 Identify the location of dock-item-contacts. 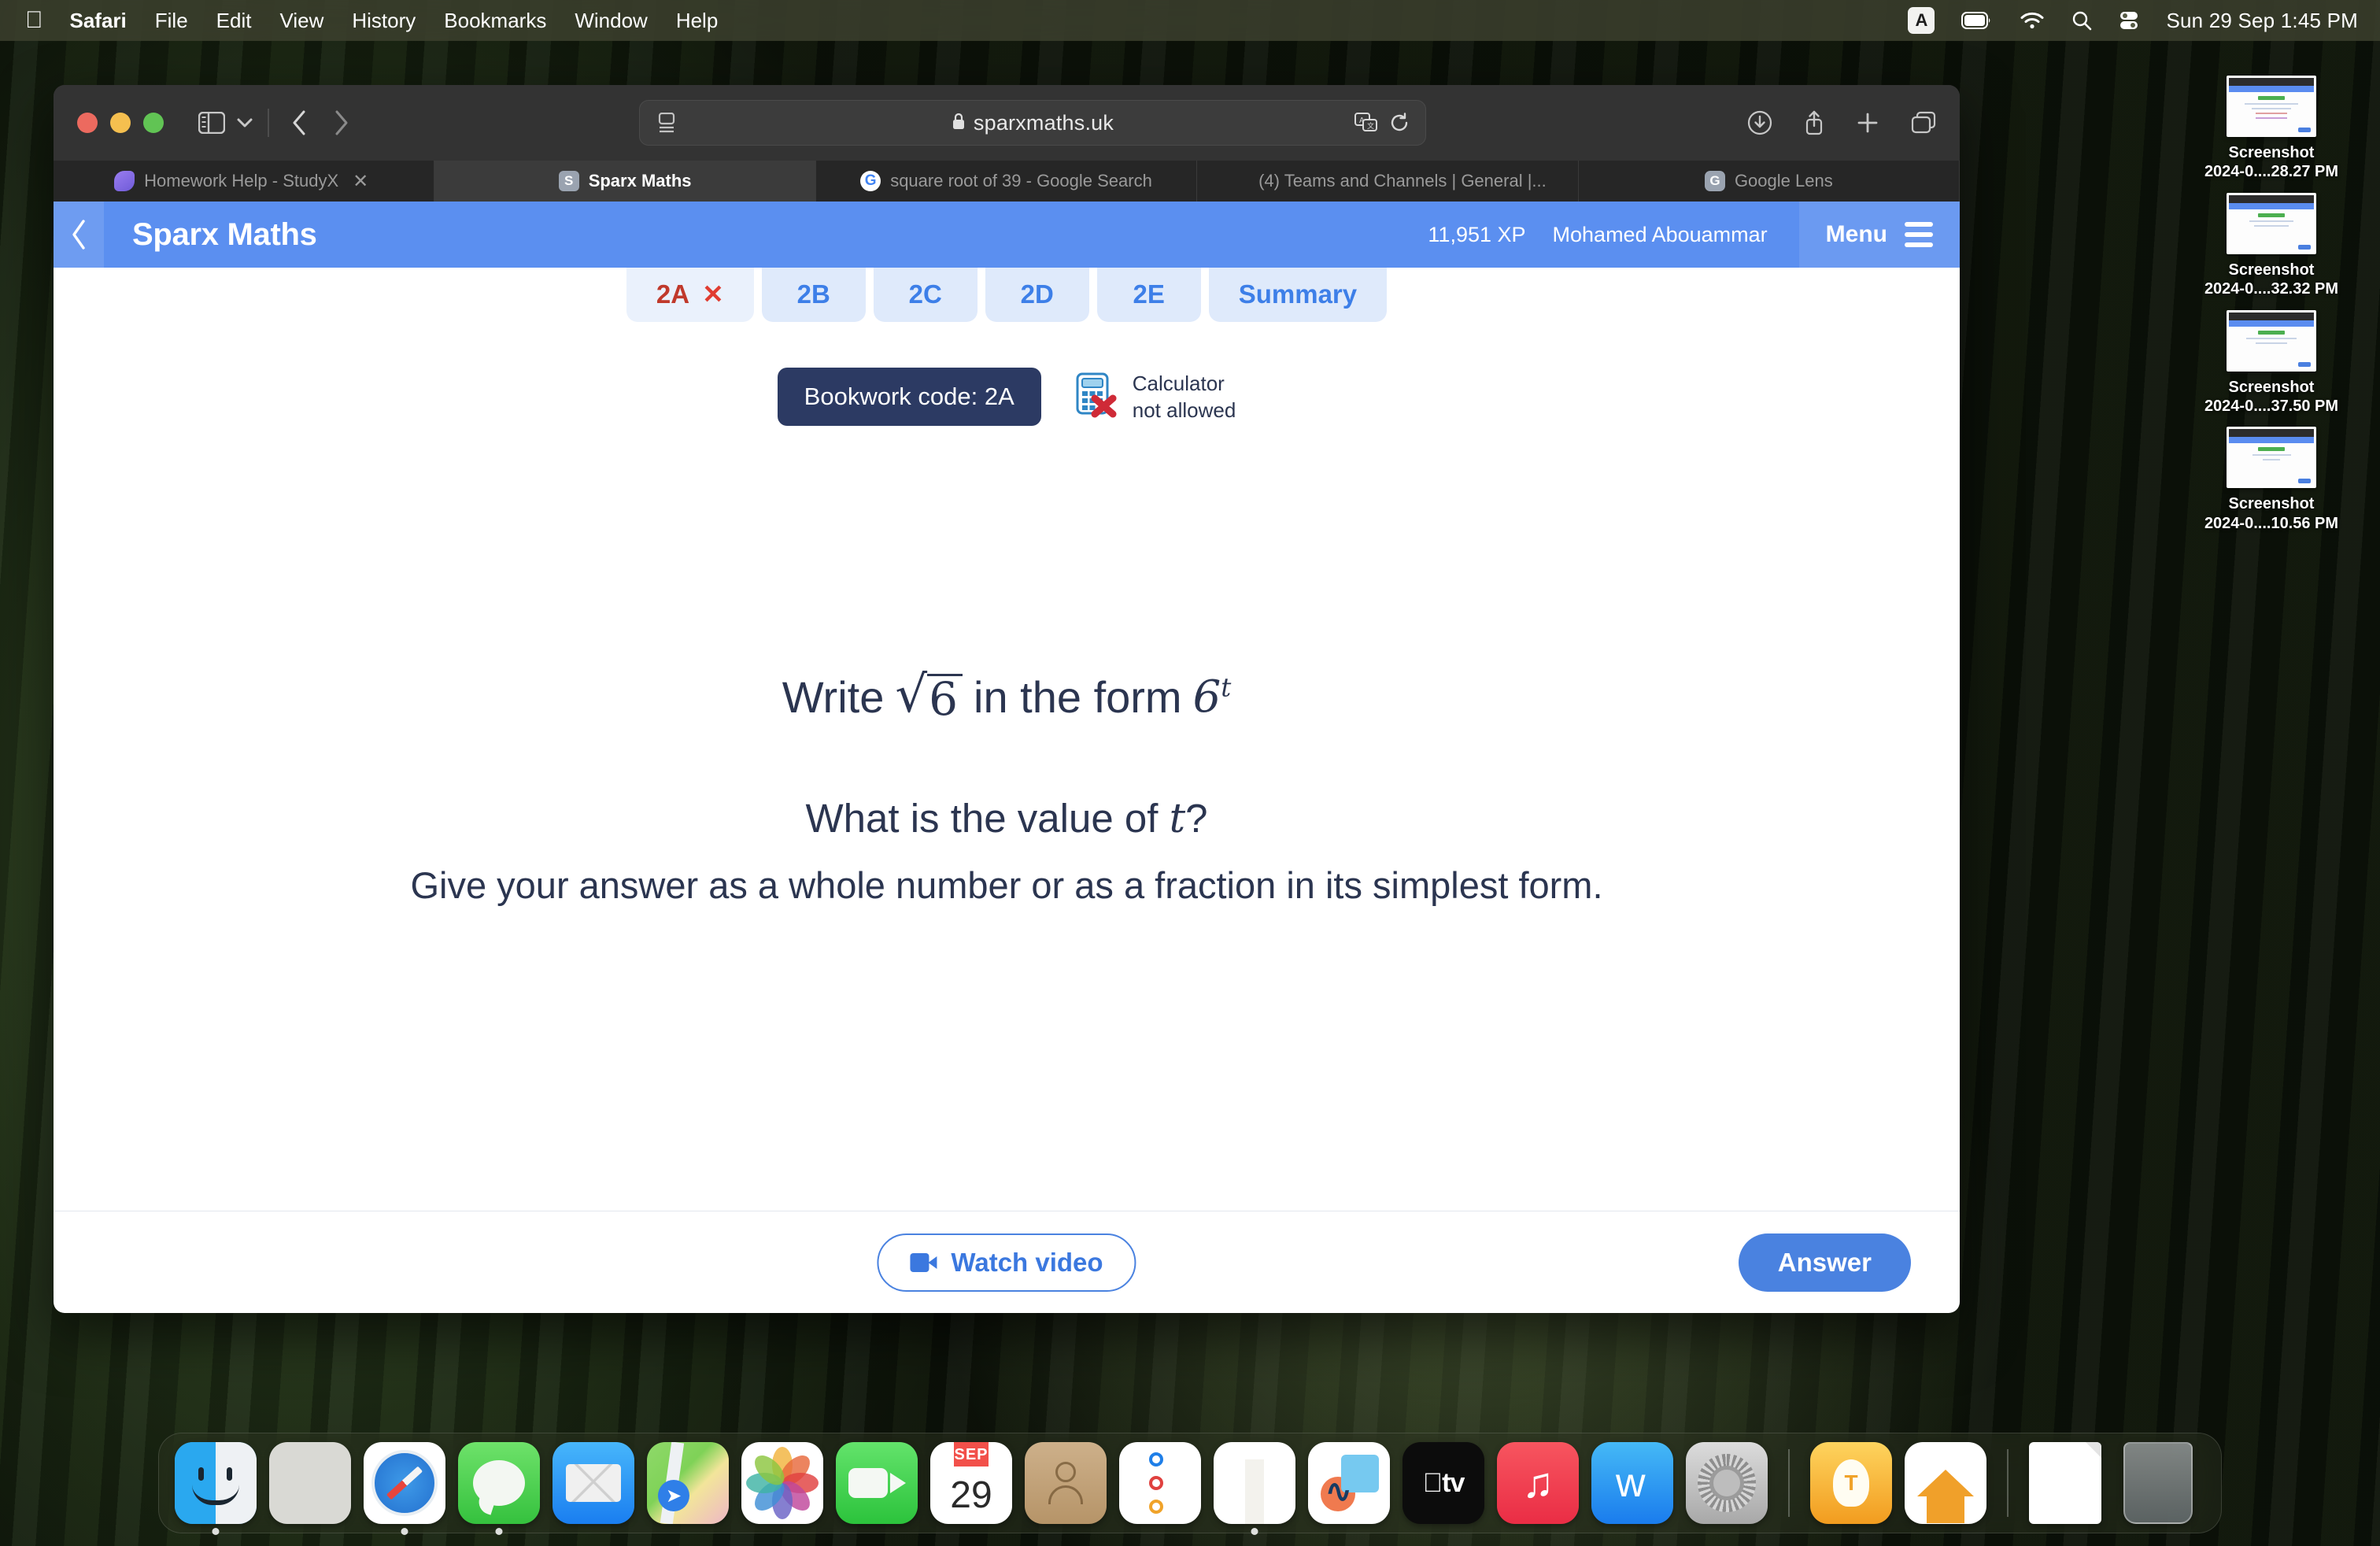
(1066, 1483).